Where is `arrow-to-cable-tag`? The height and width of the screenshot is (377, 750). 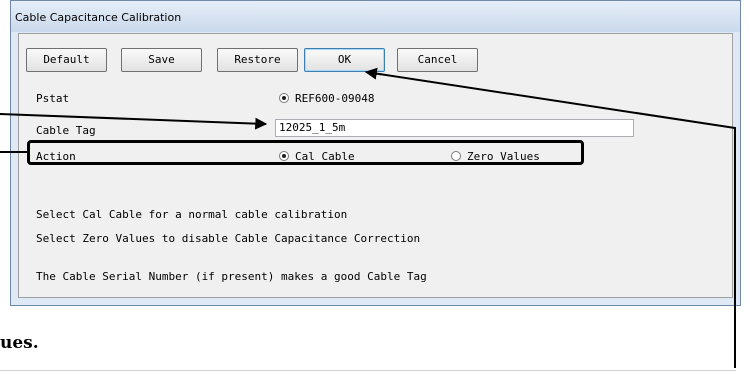
arrow-to-cable-tag is located at coordinates (134, 121).